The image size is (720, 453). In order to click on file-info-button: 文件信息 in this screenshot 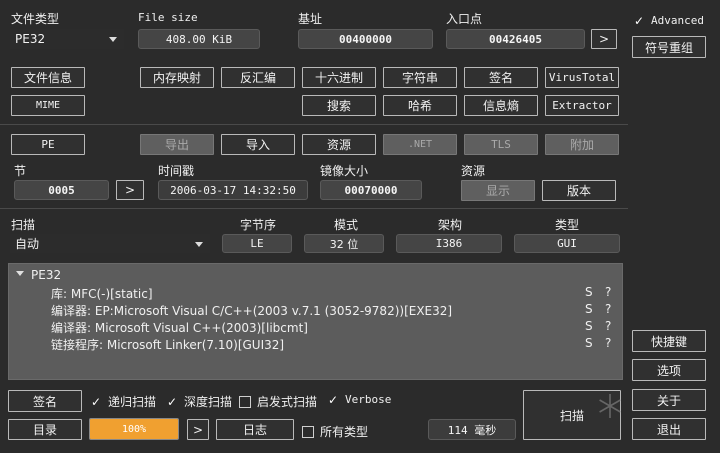, I will do `click(48, 77)`.